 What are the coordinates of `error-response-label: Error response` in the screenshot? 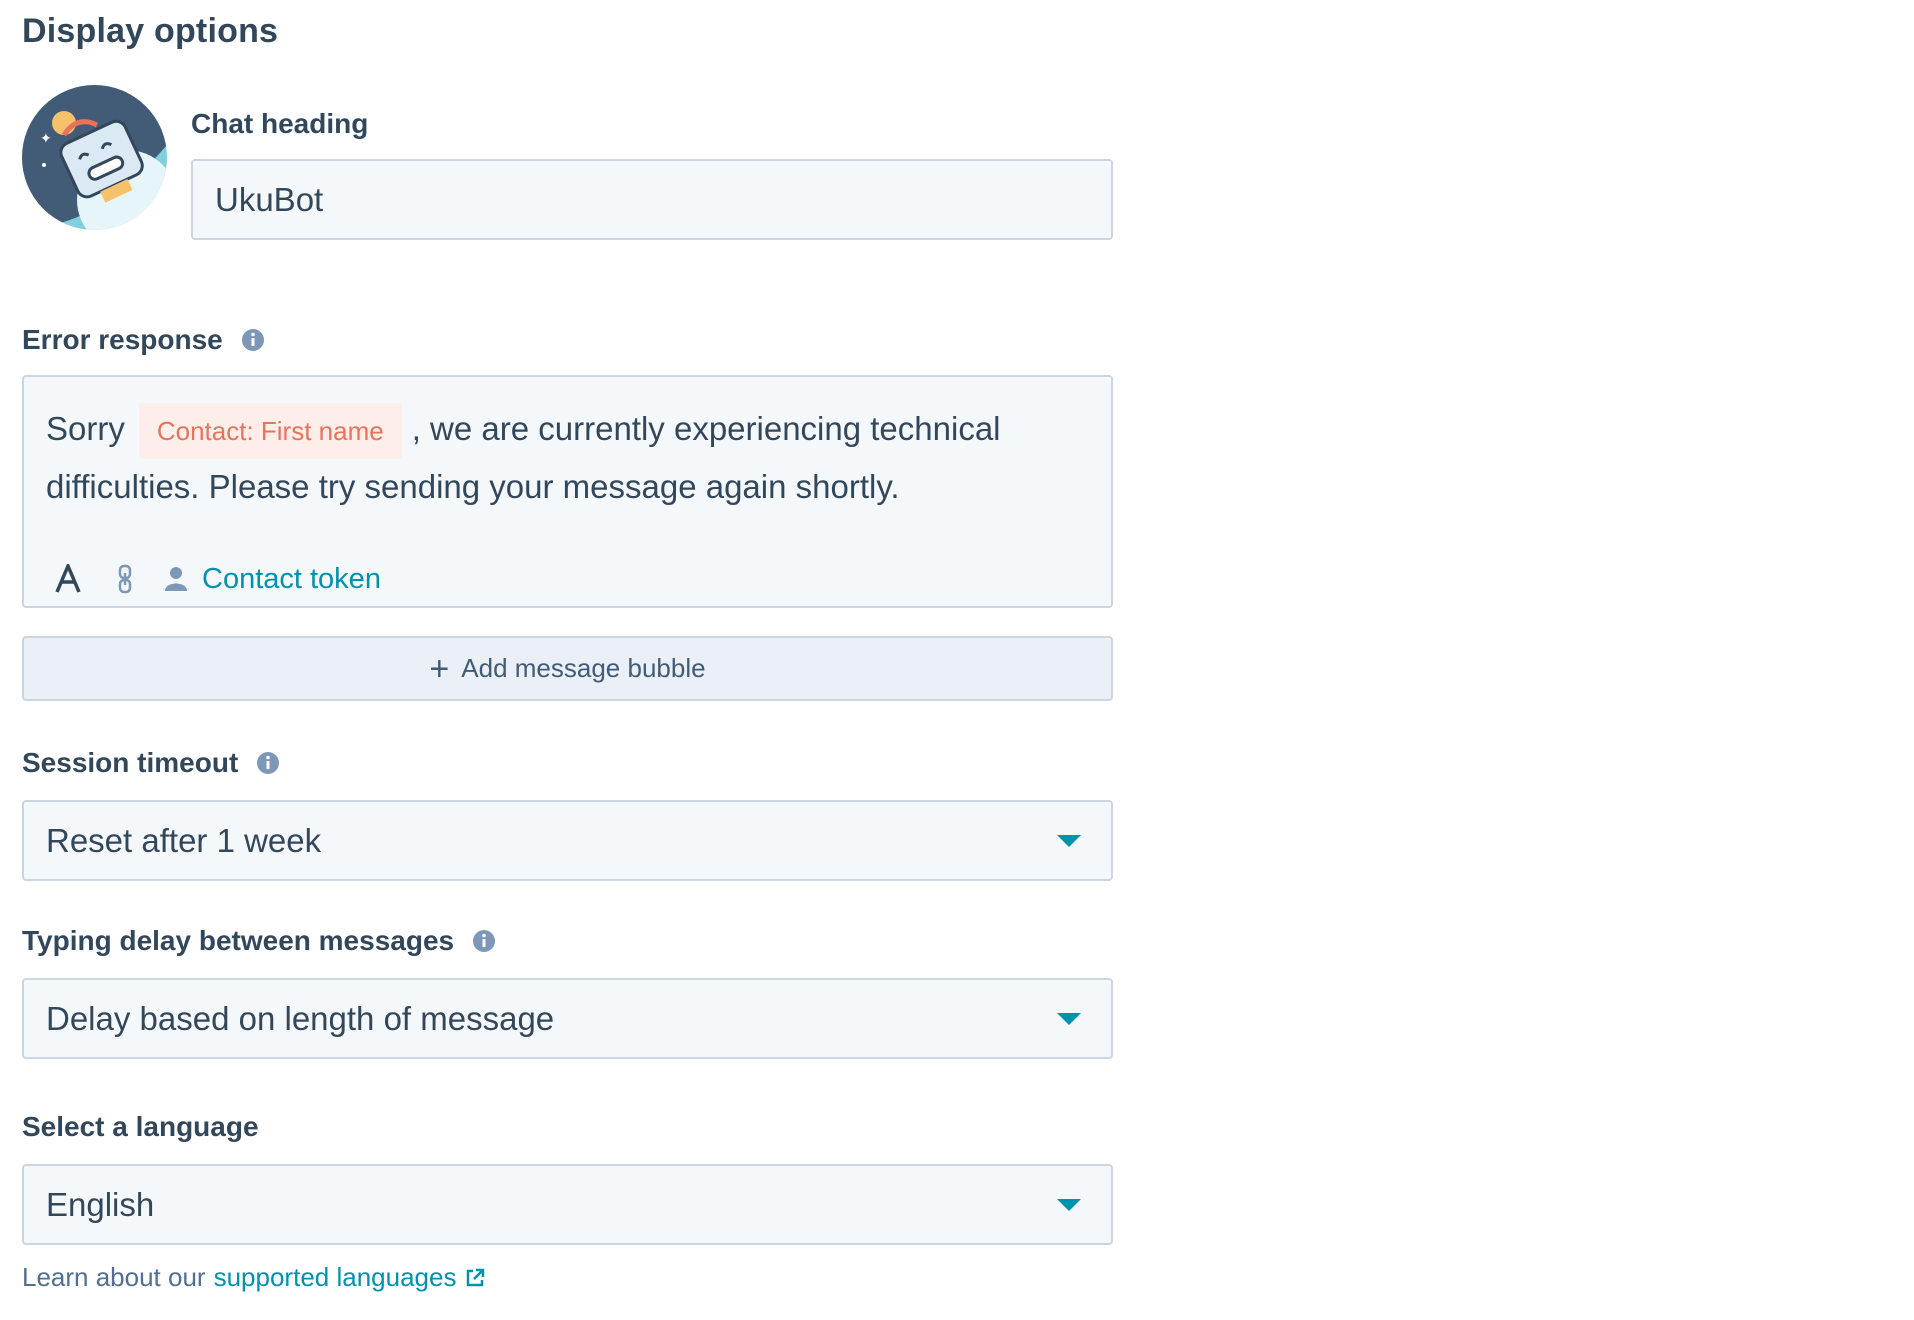 It's located at (143, 340).